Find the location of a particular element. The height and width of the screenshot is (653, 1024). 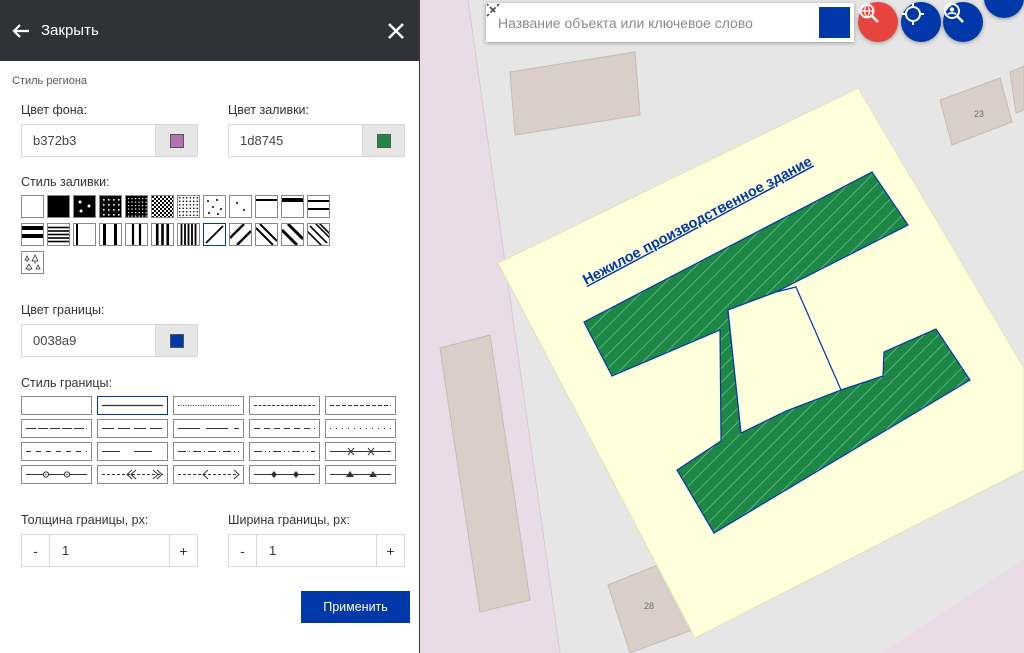

fill-pattern-lines-h-thick is located at coordinates (32, 234).